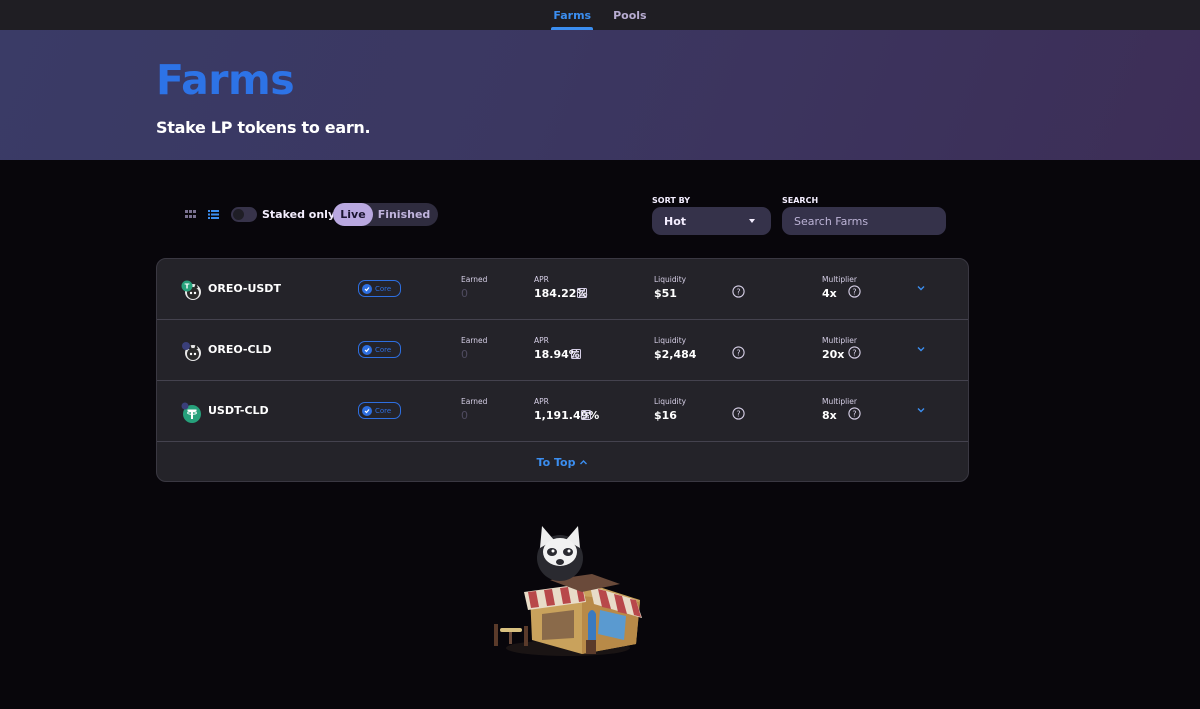 This screenshot has width=1200, height=709. Describe the element at coordinates (829, 415) in the screenshot. I see `multiplier-value: 8x` at that location.